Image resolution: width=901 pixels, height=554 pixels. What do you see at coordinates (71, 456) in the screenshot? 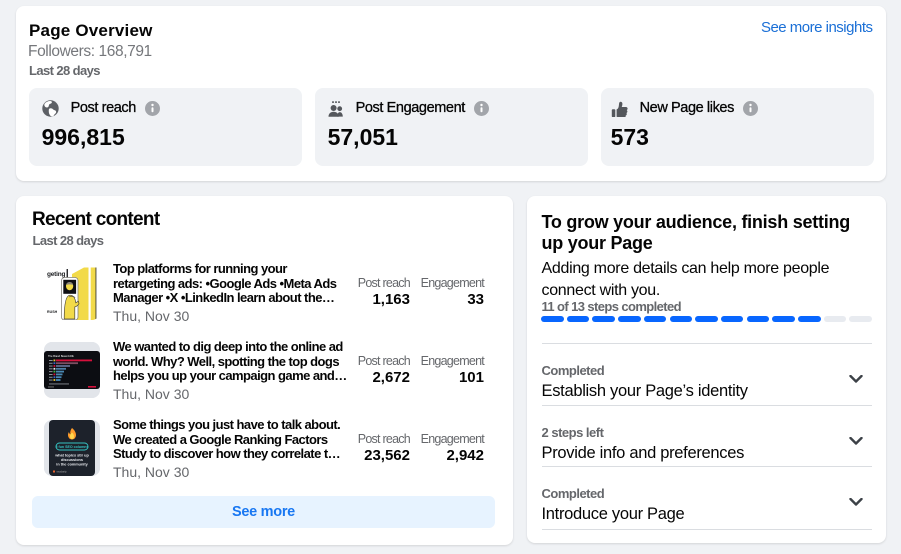
I see `svg-text: what topics stir up` at bounding box center [71, 456].